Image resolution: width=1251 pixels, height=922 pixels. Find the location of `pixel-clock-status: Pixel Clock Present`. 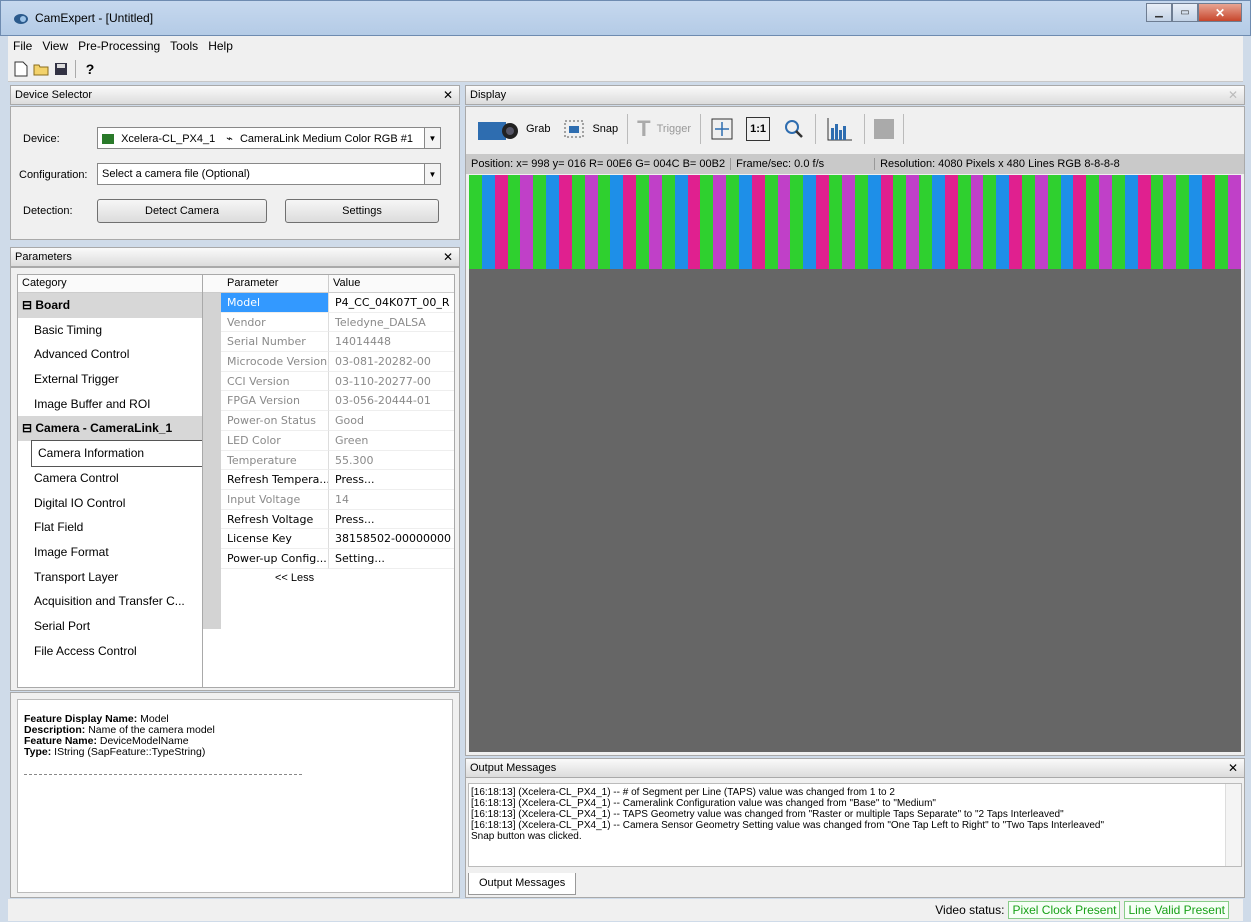

pixel-clock-status: Pixel Clock Present is located at coordinates (1064, 910).